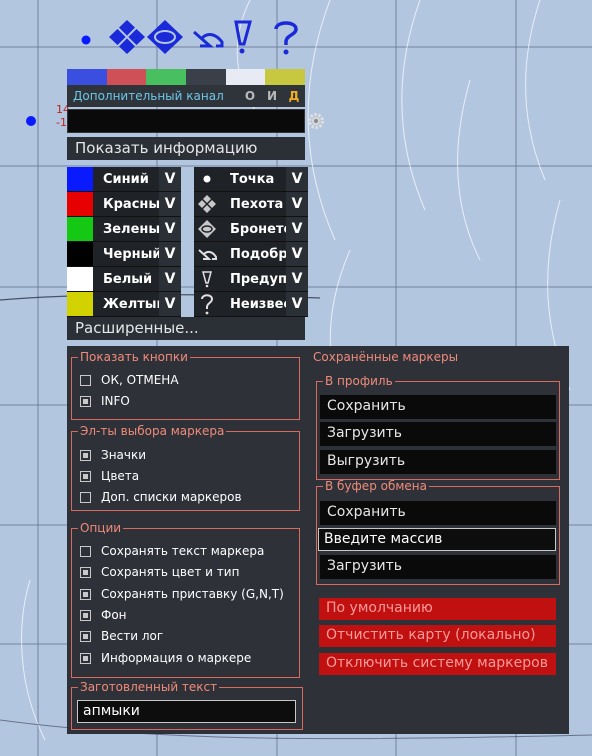  I want to click on profile-save-button: Сохранить, so click(438, 407).